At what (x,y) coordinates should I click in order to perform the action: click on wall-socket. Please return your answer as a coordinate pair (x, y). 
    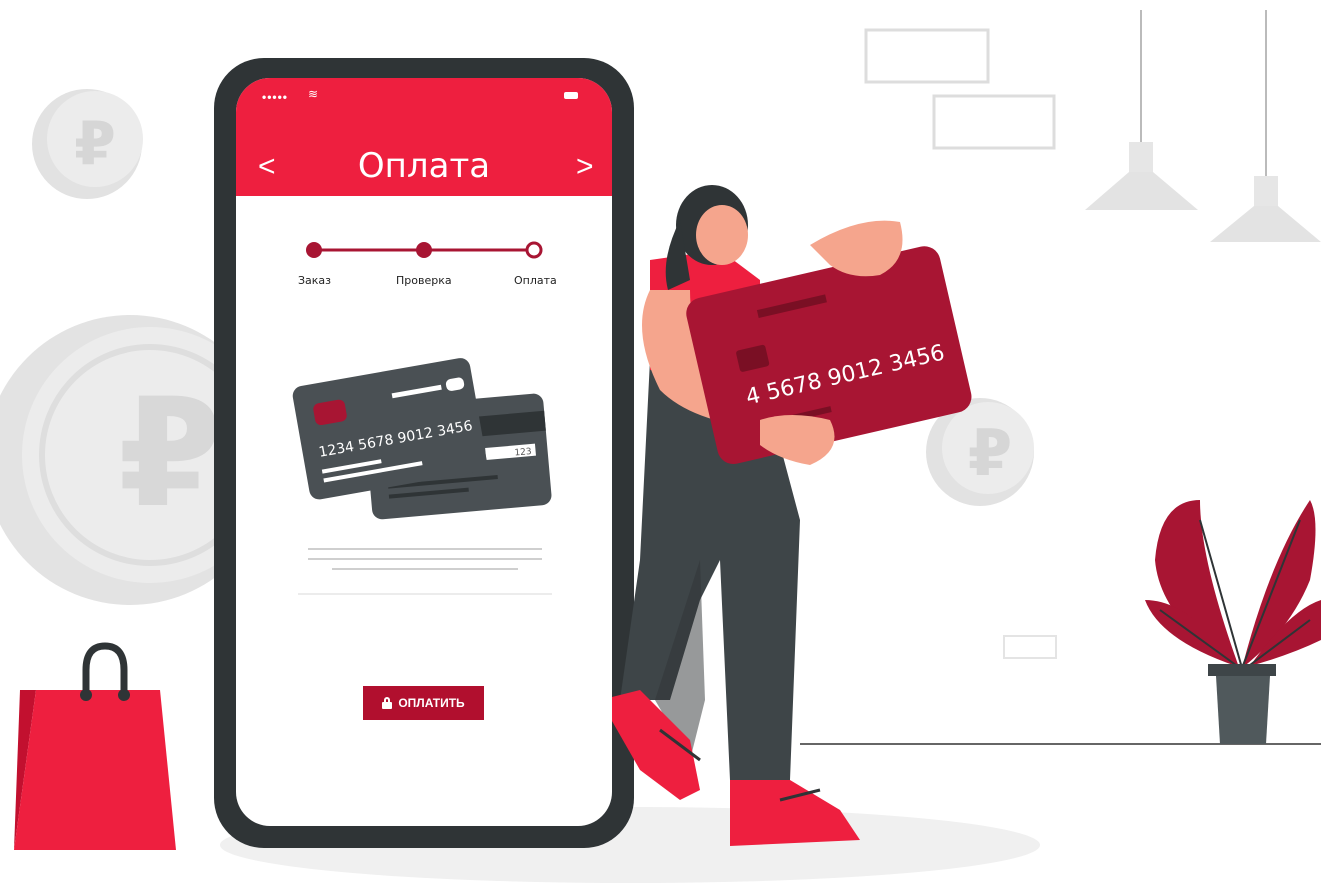
    Looking at the image, I should click on (1030, 647).